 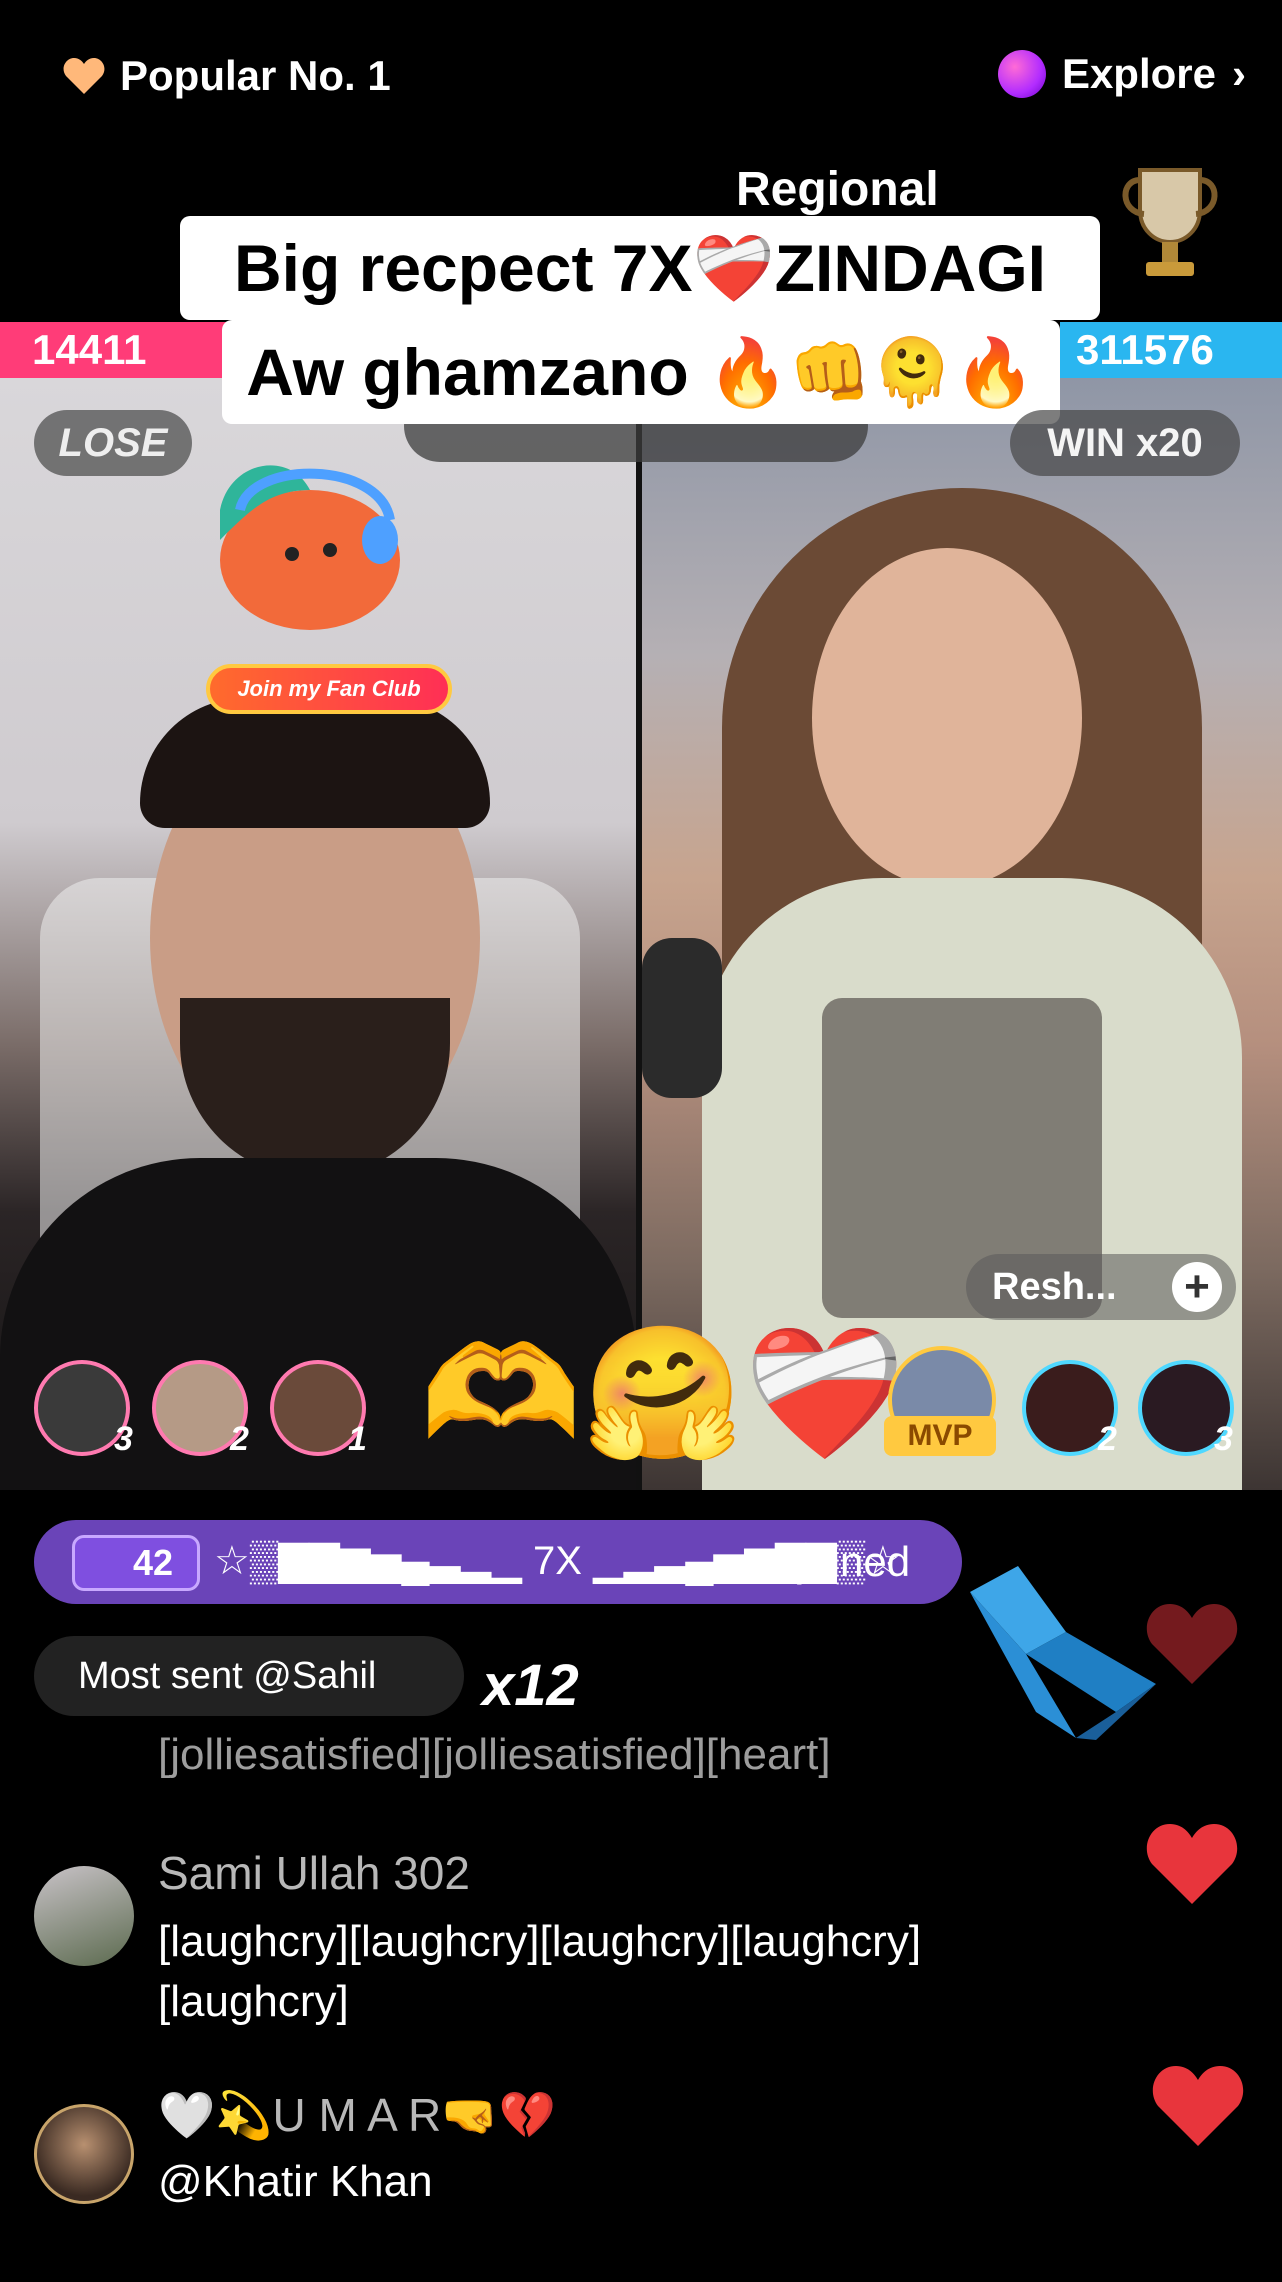 I want to click on lose-badge: LOSE, so click(x=113, y=443).